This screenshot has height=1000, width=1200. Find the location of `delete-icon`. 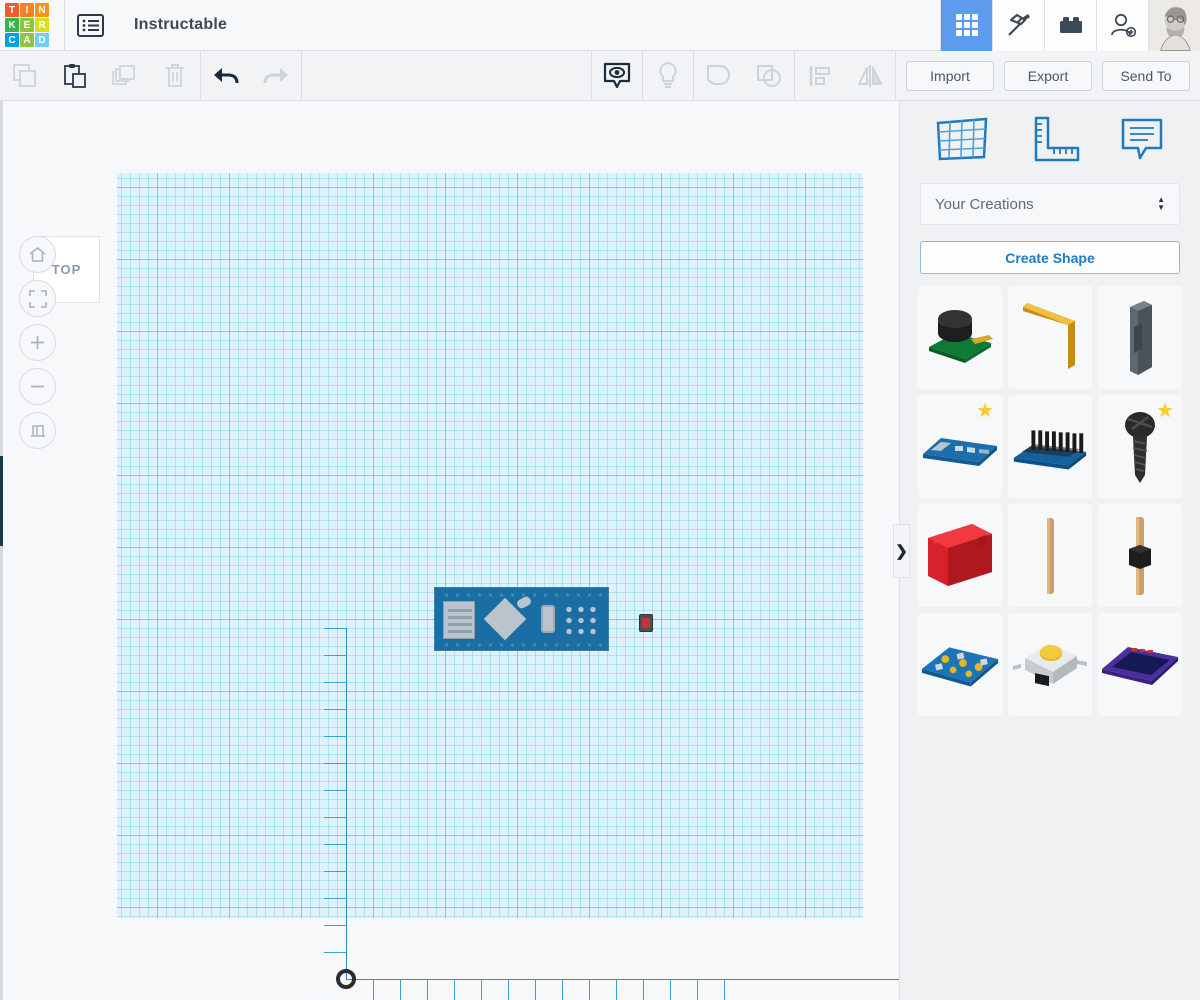

delete-icon is located at coordinates (175, 75).